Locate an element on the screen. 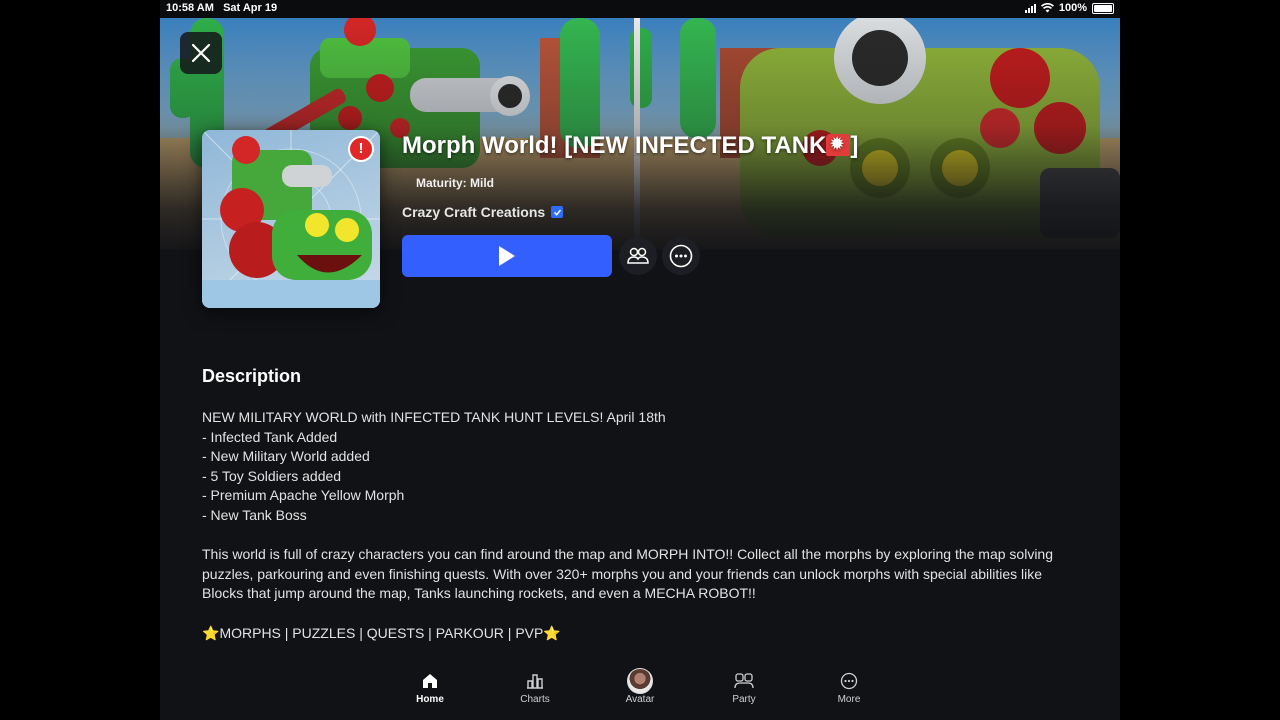 This screenshot has width=1280, height=720. game-title: Morph World! [NEW INFECTED TANK] is located at coordinates (630, 146).